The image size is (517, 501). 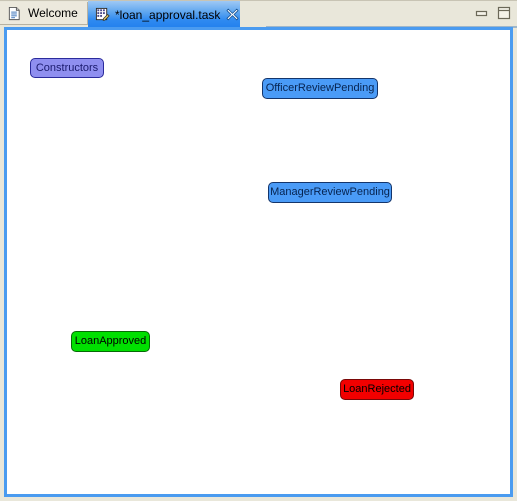 I want to click on maximize-icon, so click(x=504, y=13).